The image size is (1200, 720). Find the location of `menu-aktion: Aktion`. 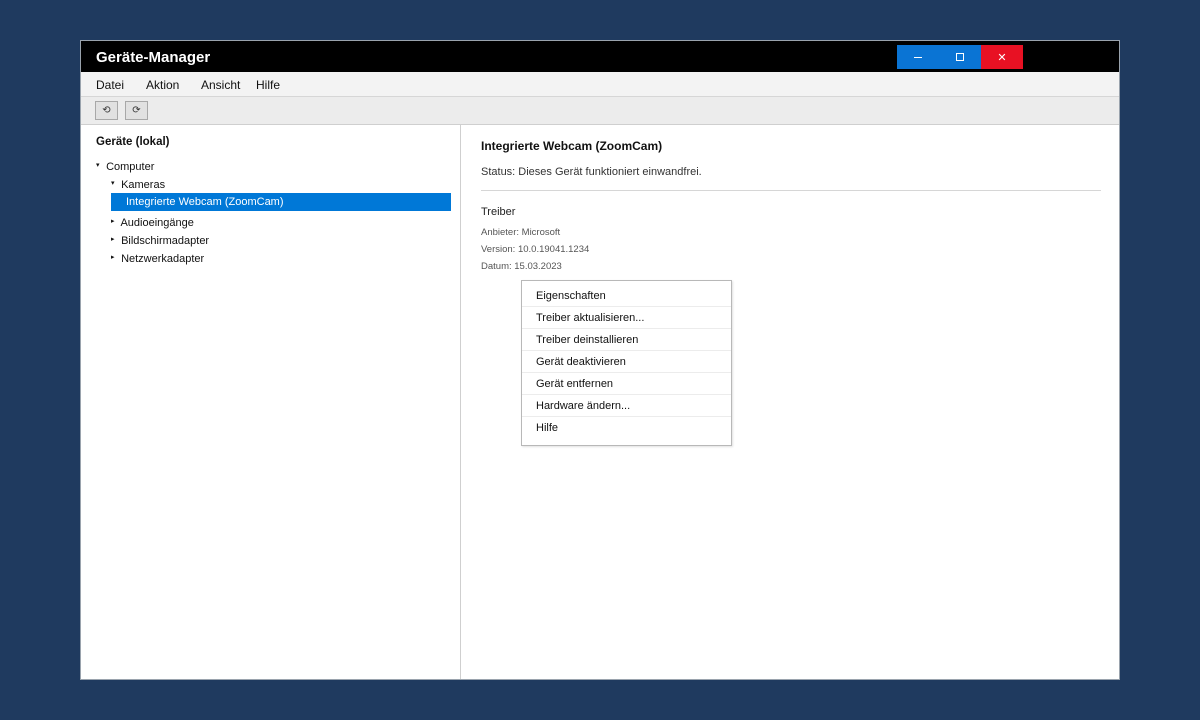

menu-aktion: Aktion is located at coordinates (162, 85).